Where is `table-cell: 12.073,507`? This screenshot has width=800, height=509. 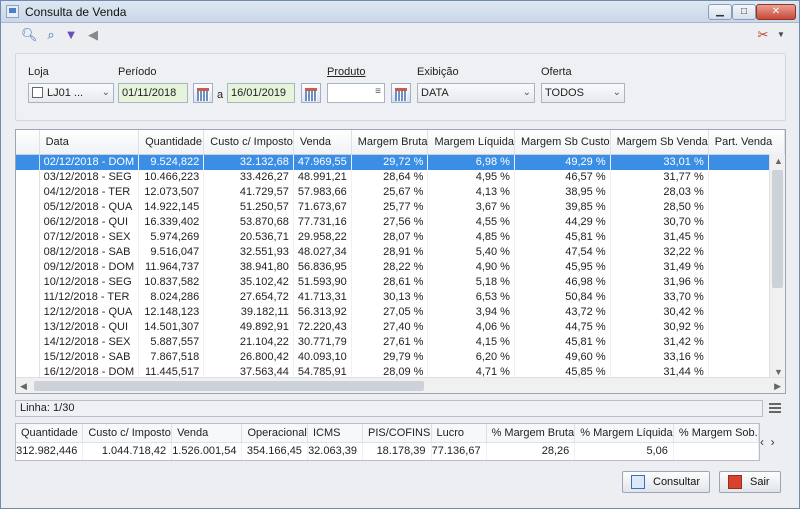 table-cell: 12.073,507 is located at coordinates (171, 192).